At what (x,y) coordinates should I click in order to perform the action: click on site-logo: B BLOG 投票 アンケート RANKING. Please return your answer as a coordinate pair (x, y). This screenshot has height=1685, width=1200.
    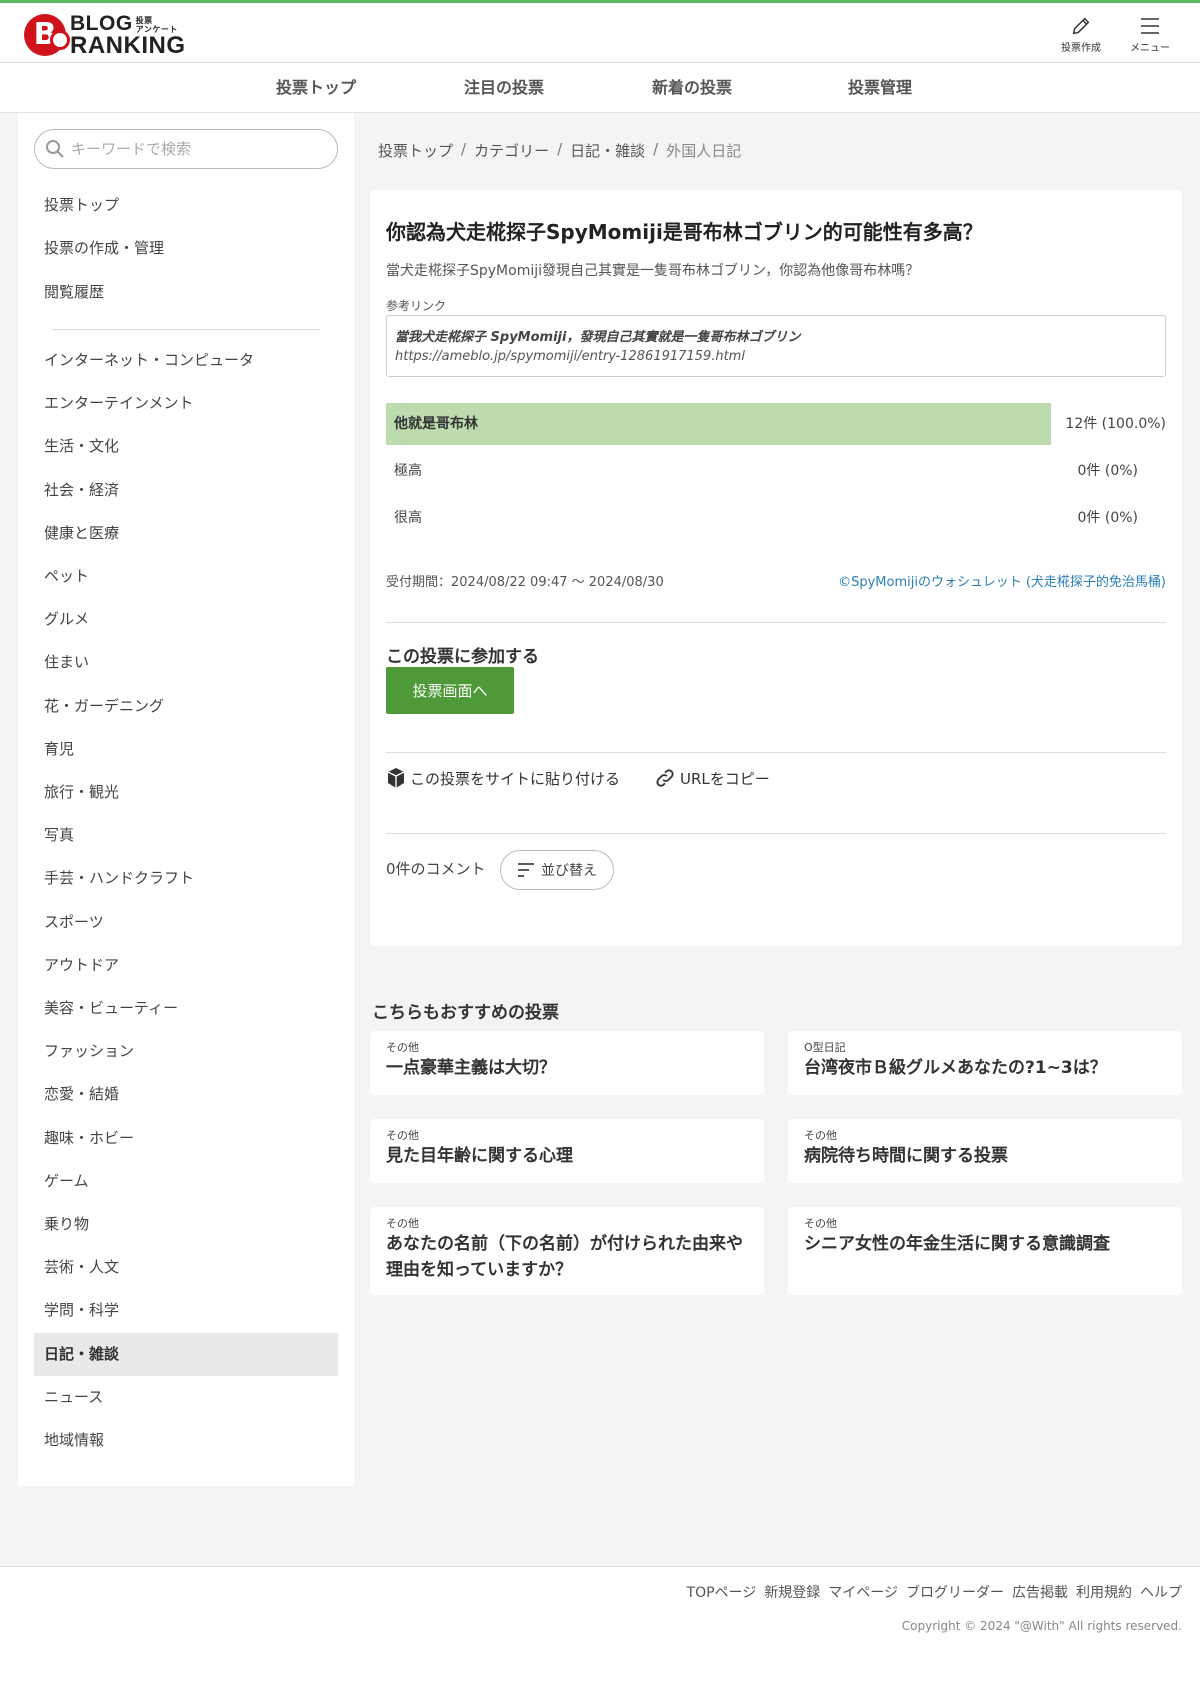
    Looking at the image, I should click on (105, 35).